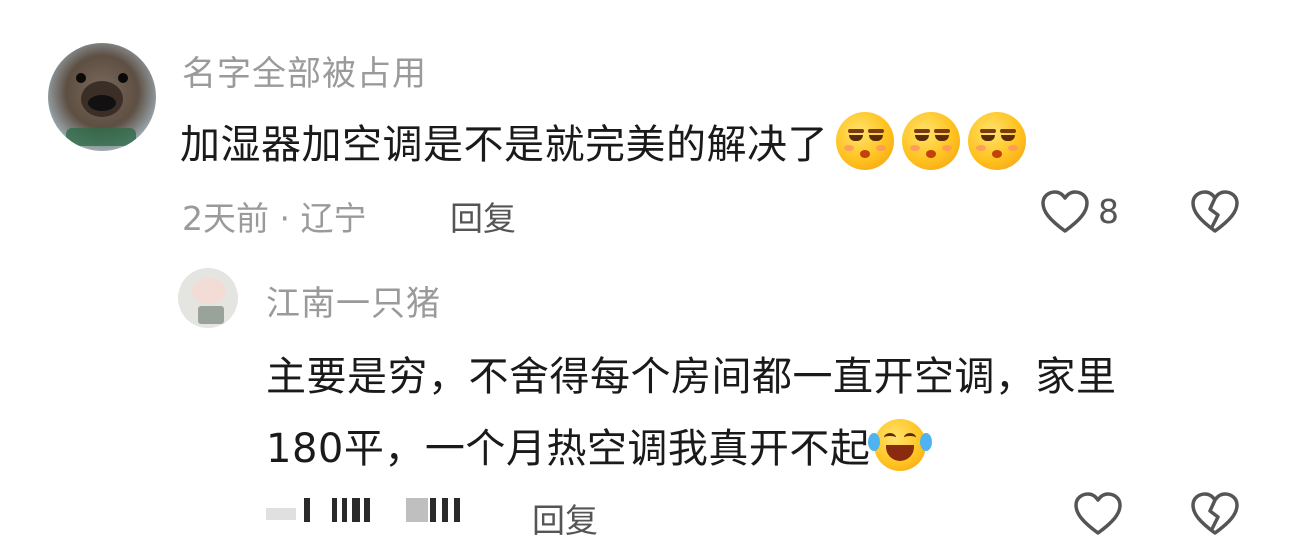  I want to click on redacted-meta, so click(376, 511).